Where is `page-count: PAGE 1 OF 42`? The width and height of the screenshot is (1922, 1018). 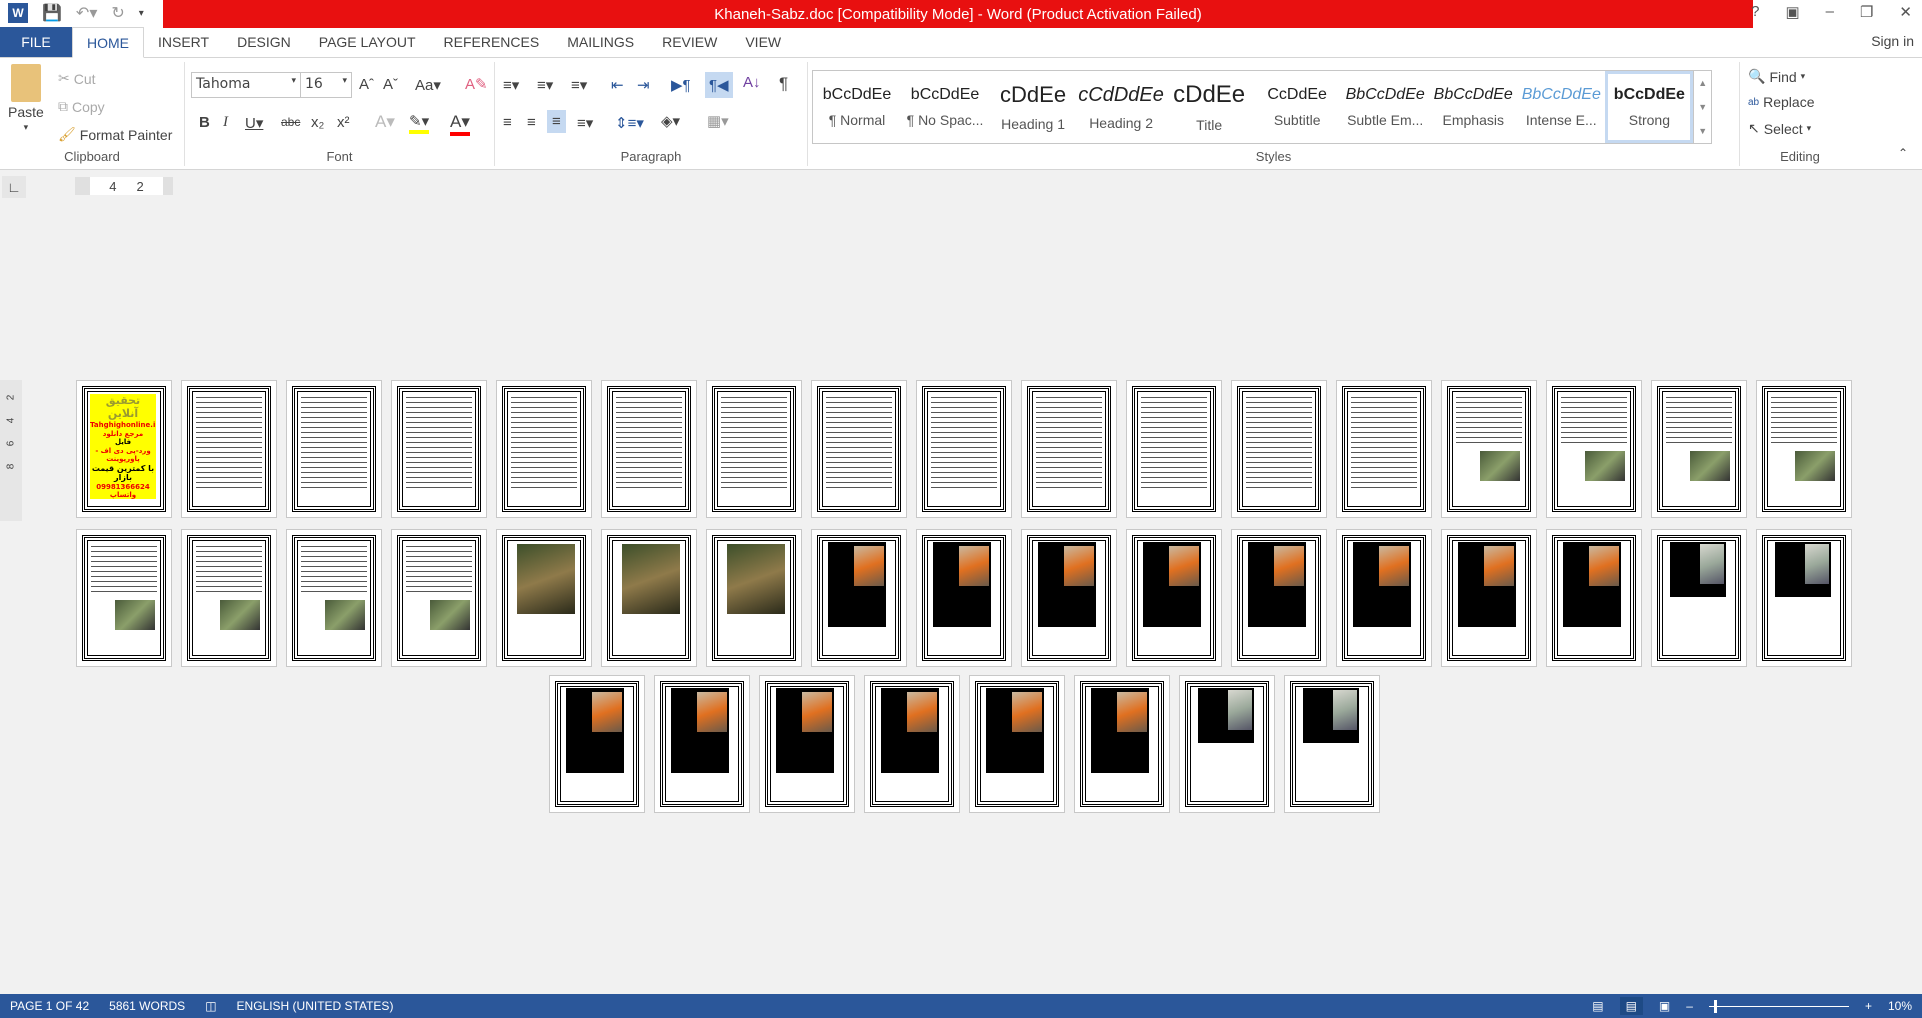
page-count: PAGE 1 OF 42 is located at coordinates (49, 1006).